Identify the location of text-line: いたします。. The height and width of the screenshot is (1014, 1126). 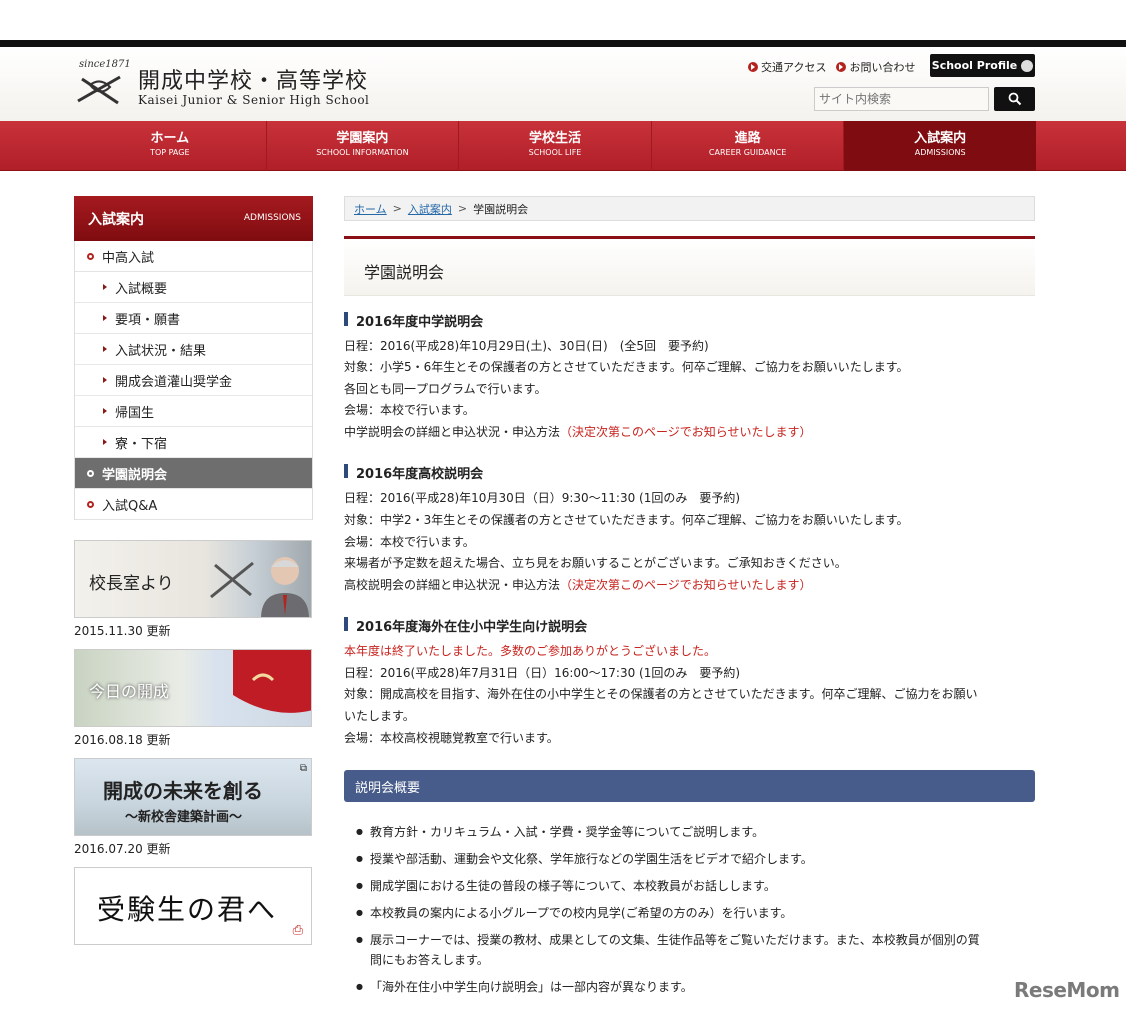
(379, 716).